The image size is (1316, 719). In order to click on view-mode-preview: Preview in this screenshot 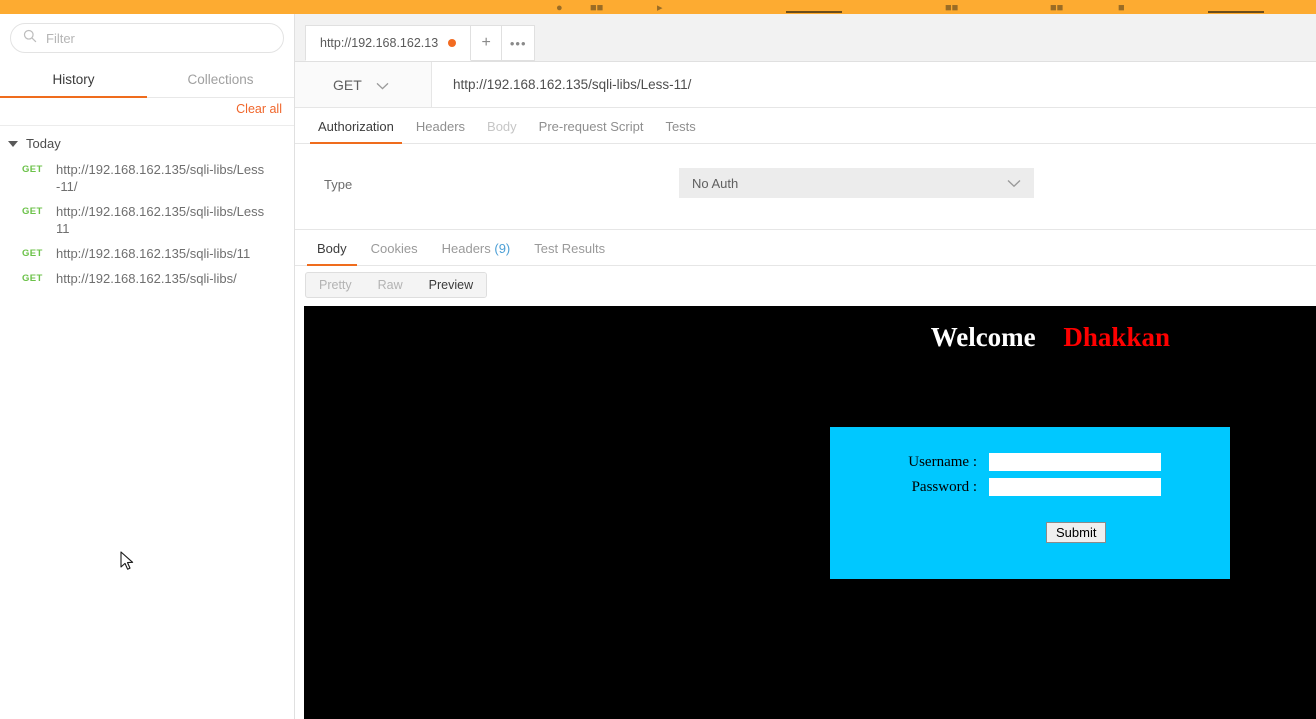, I will do `click(451, 285)`.